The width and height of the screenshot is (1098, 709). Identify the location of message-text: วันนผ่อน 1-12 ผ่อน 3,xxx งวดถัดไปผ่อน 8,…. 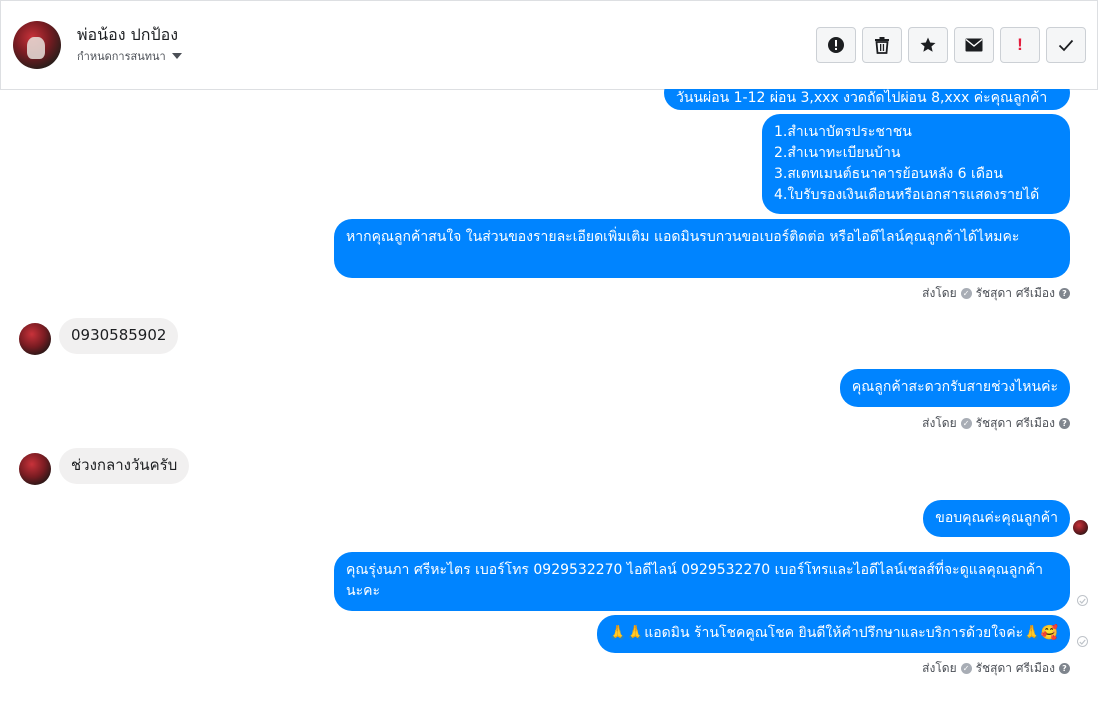
(862, 98).